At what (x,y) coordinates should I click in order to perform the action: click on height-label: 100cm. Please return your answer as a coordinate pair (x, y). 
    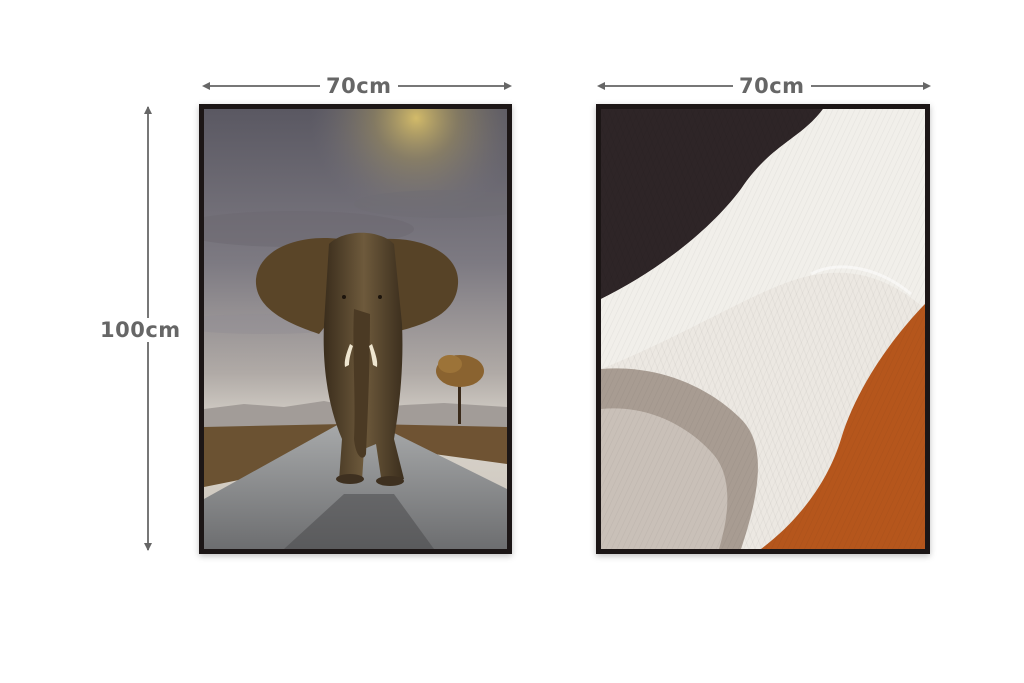
    Looking at the image, I should click on (140, 330).